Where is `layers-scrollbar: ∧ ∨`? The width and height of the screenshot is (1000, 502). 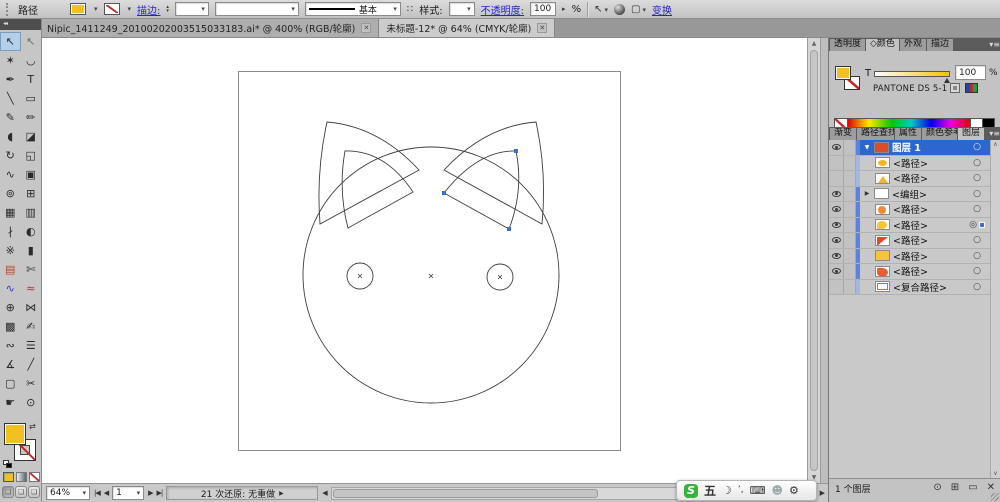
layers-scrollbar: ∧ ∨ is located at coordinates (995, 309).